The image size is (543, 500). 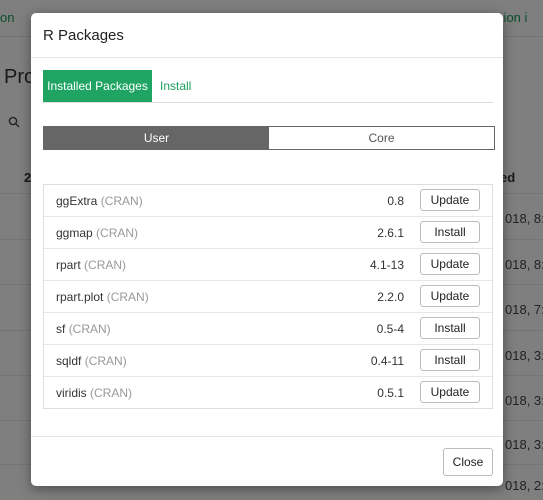 I want to click on package-row: ggExtra (CRAN) 0.8 Update, so click(x=268, y=200).